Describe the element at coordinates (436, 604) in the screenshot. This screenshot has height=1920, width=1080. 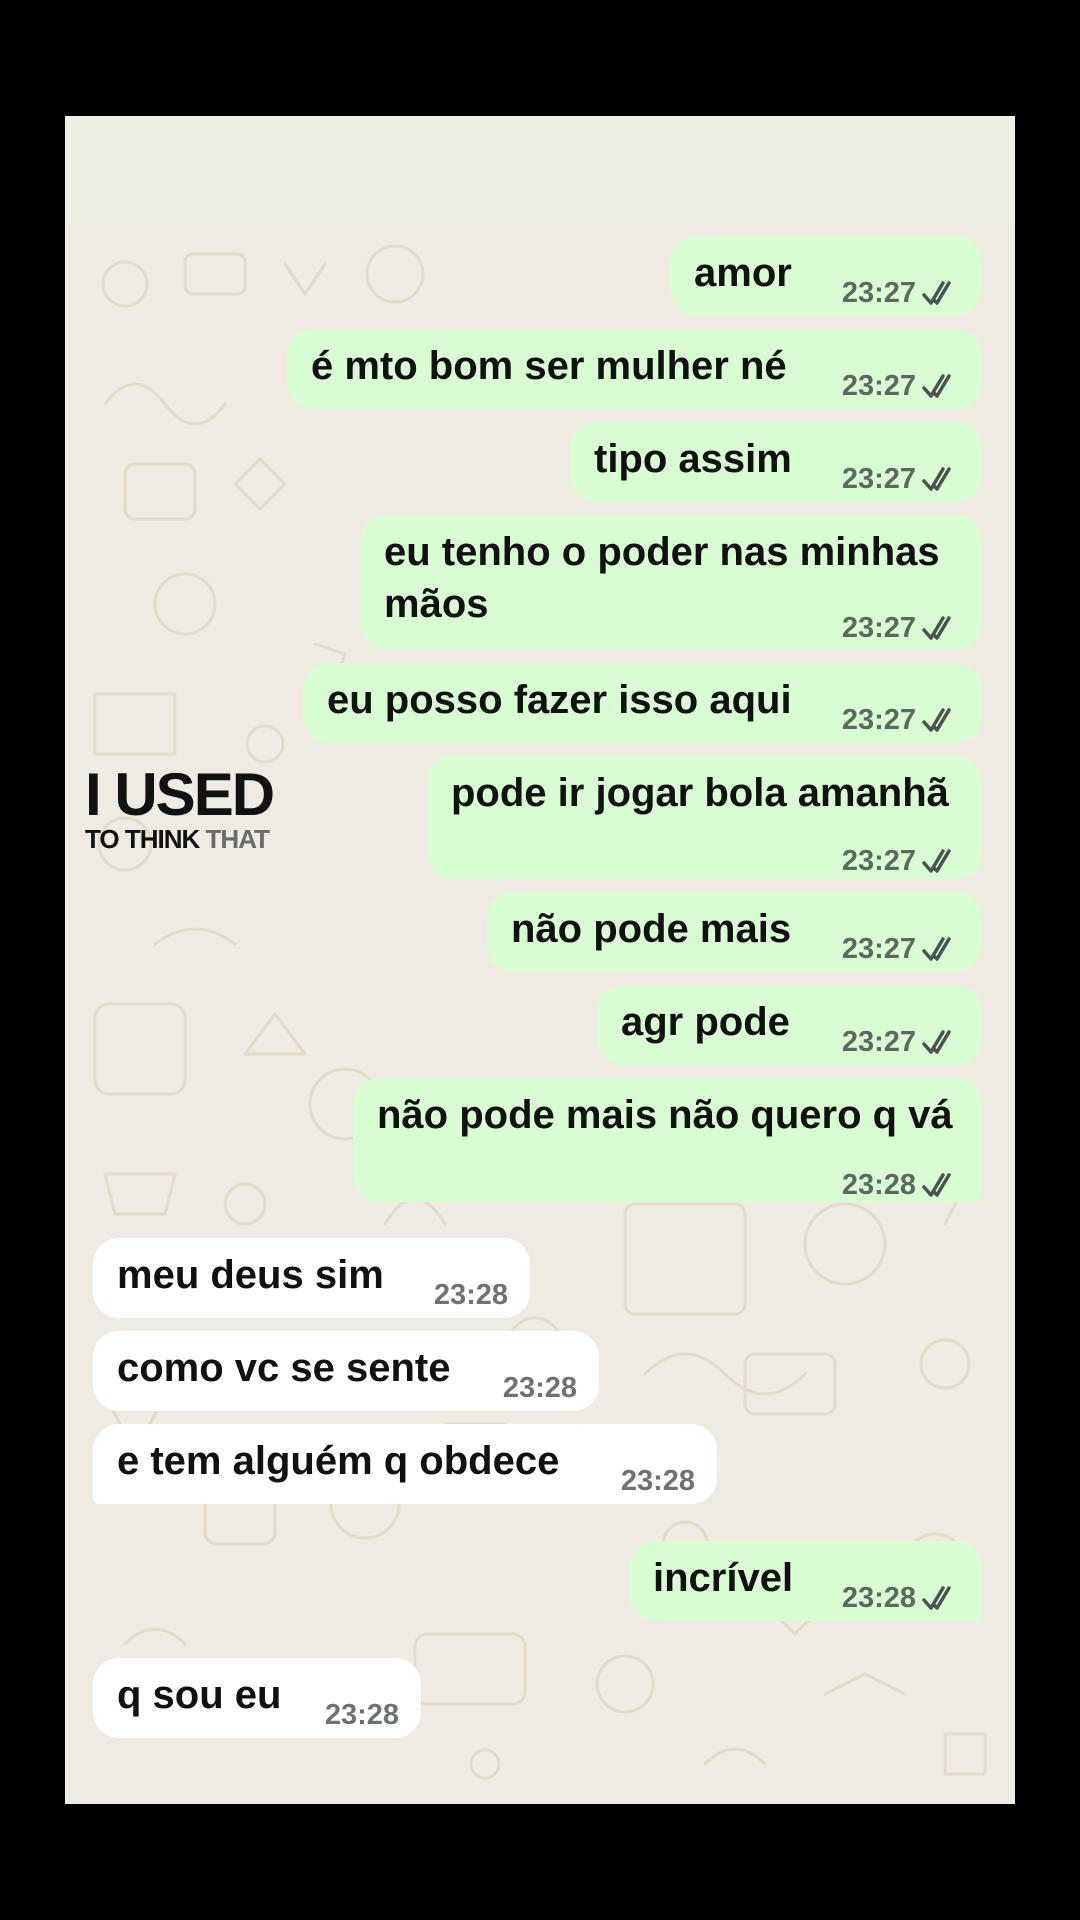
I see `message-text-line2: mãos` at that location.